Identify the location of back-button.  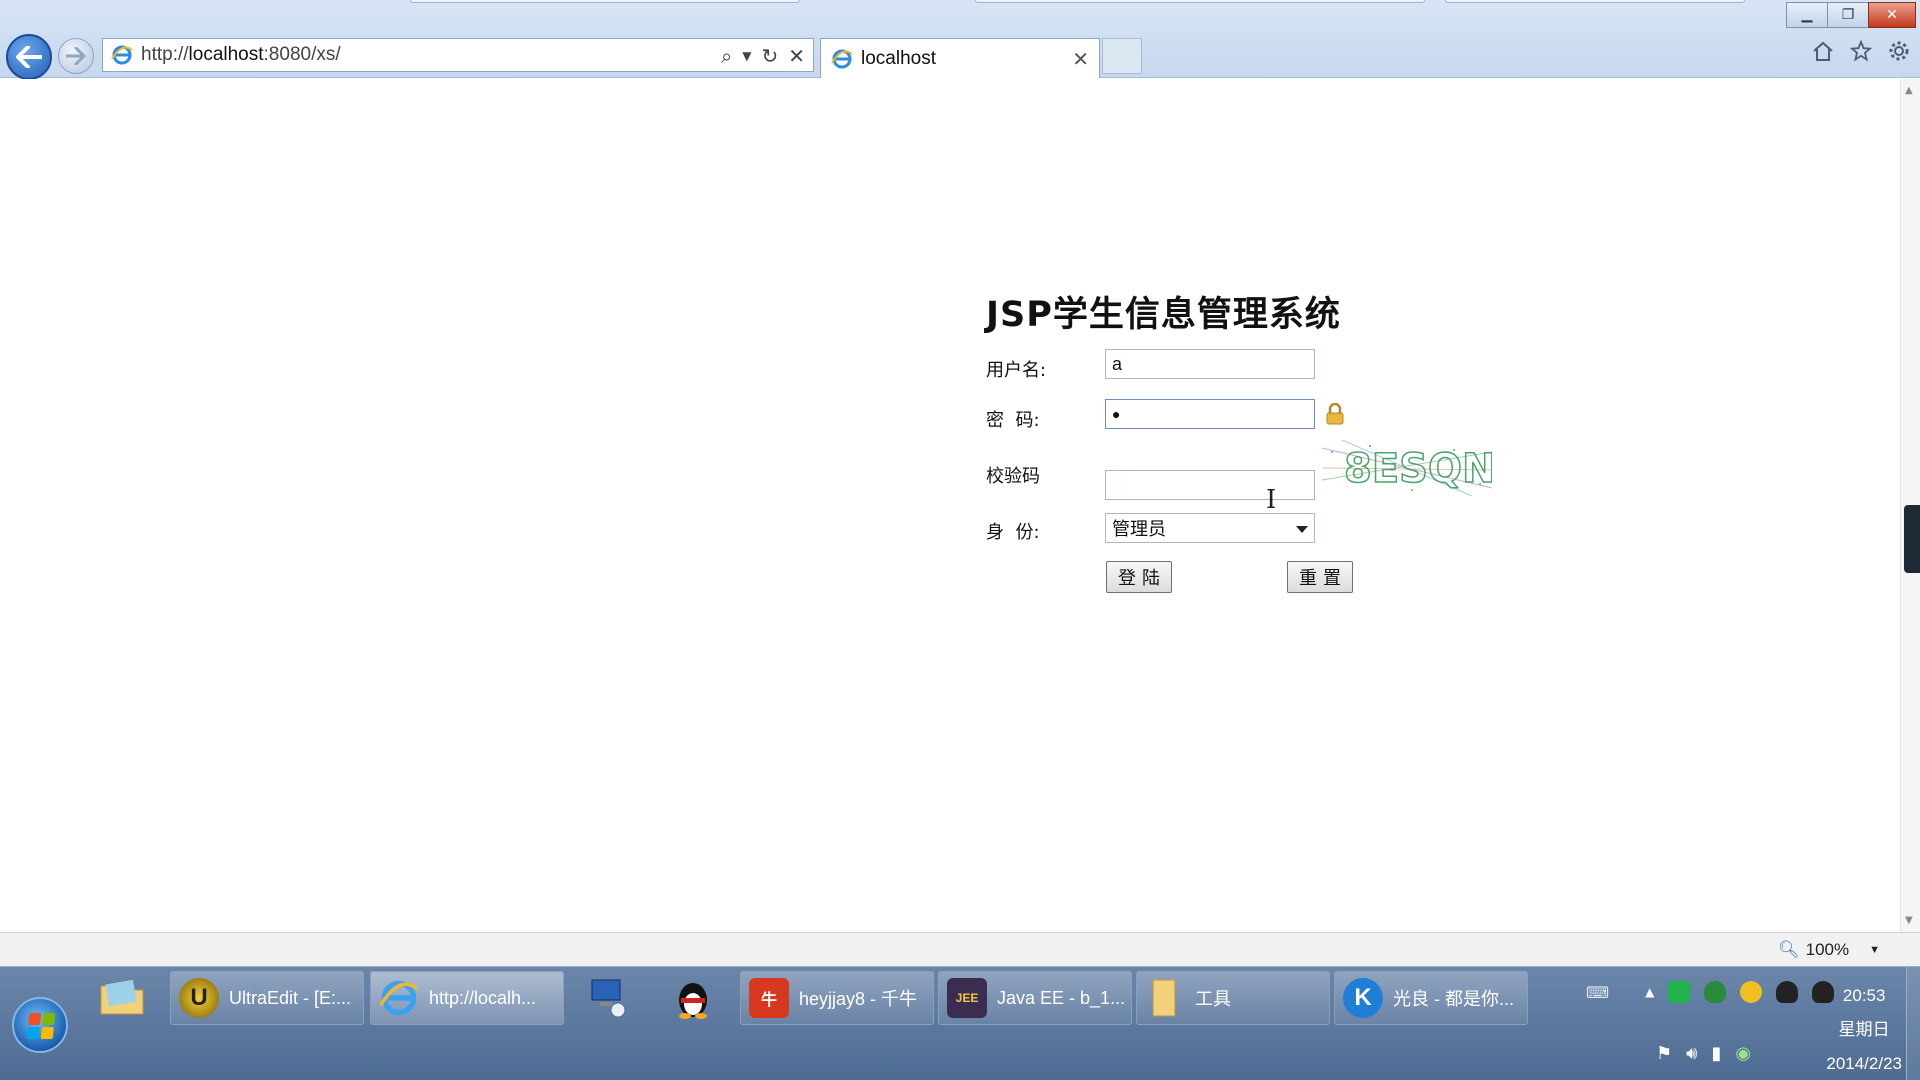
(29, 57).